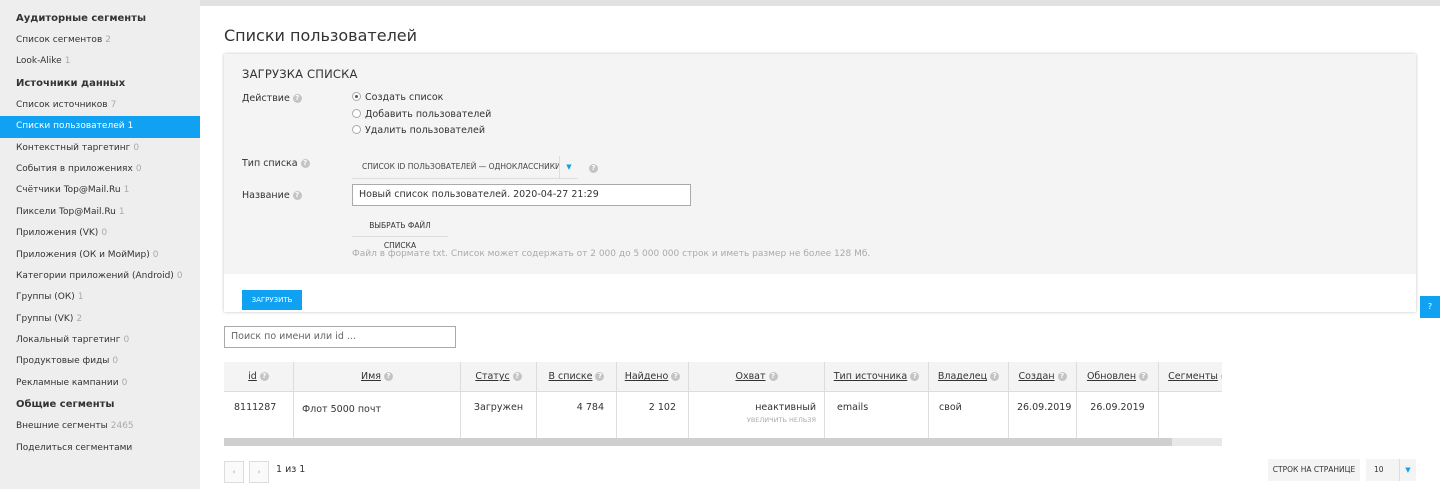 This screenshot has height=489, width=1440. I want to click on radio-label: Удалить пользователей, so click(425, 130).